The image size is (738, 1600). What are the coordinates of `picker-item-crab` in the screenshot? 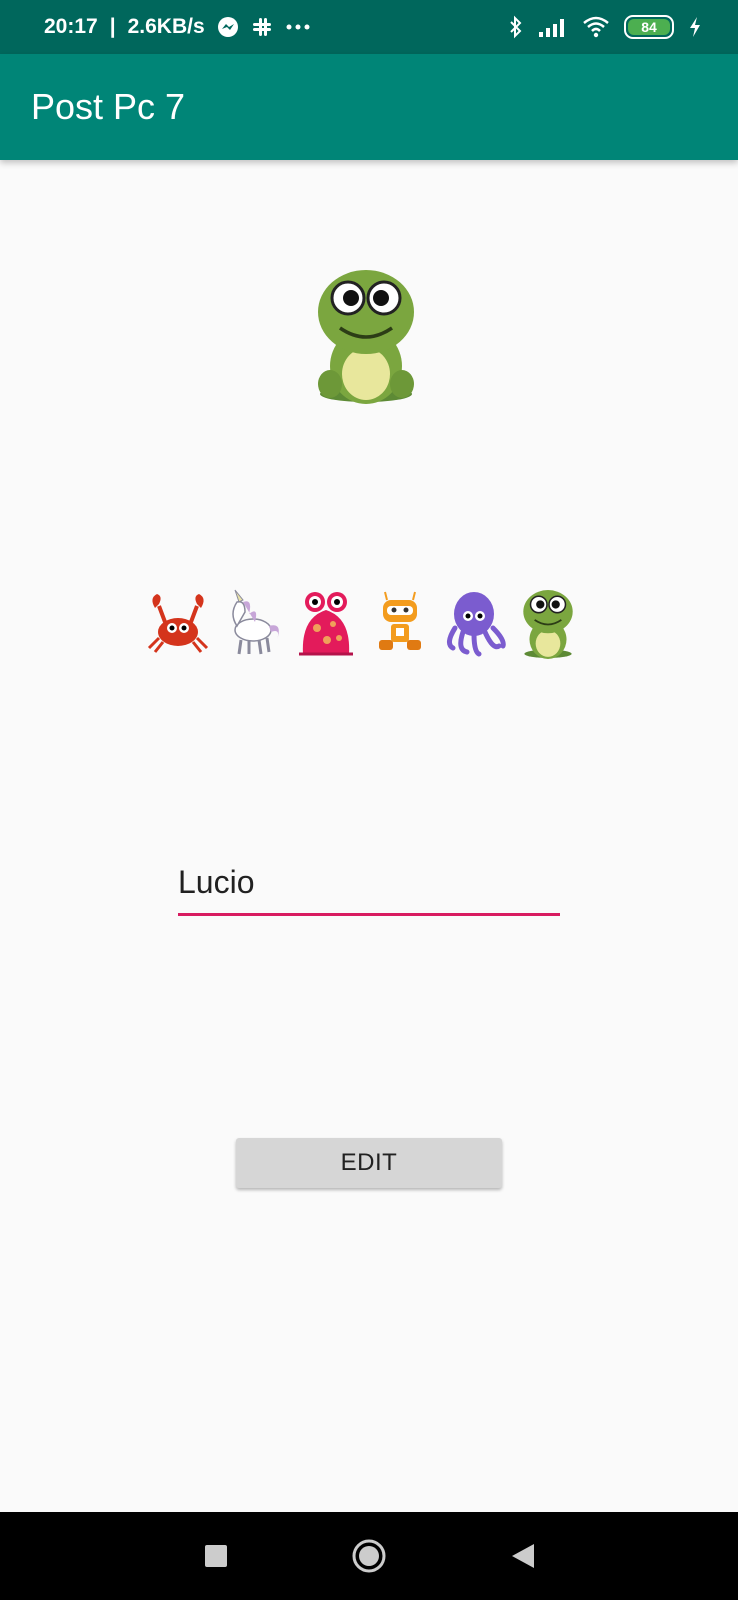 It's located at (178, 624).